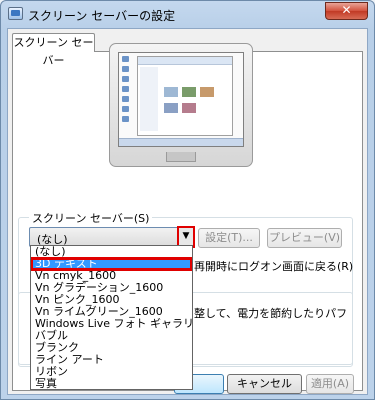  Describe the element at coordinates (102, 16) in the screenshot. I see `window-title: スクリーン セーバーの設定` at that location.